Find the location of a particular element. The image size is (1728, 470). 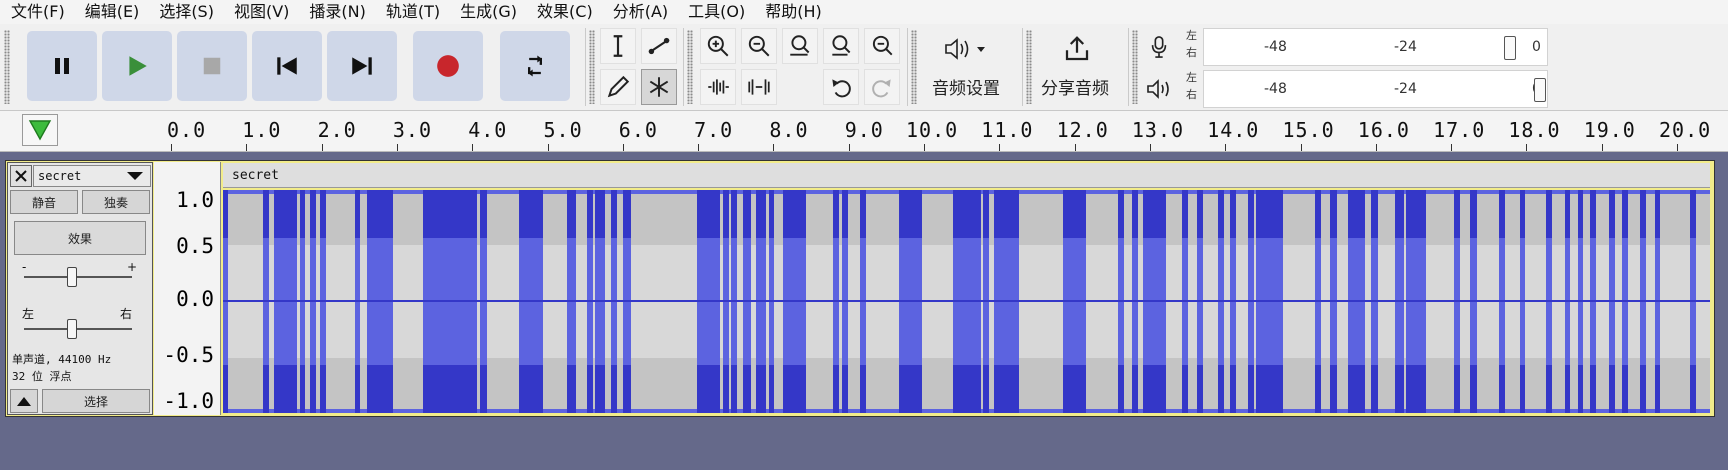

timeline-label: 19.0 is located at coordinates (1609, 130).